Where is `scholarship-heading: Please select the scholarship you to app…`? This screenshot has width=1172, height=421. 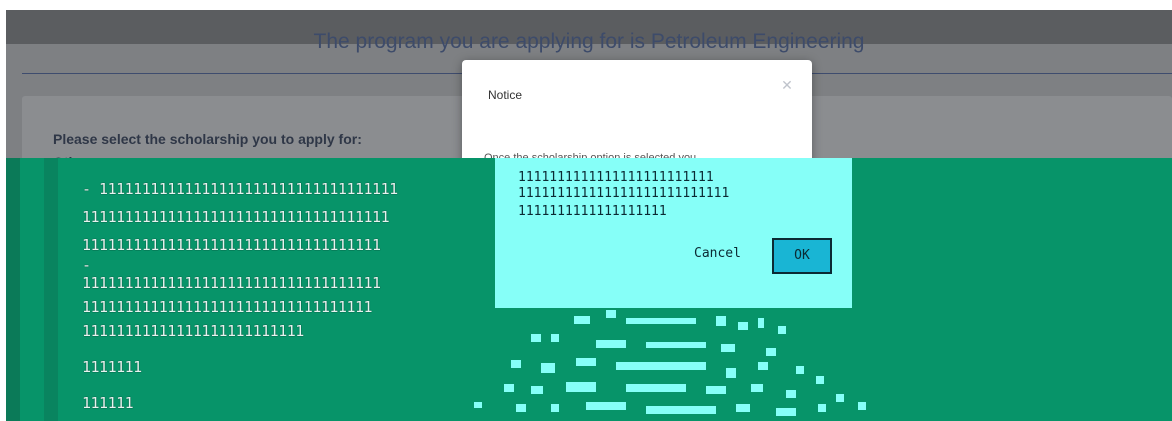
scholarship-heading: Please select the scholarship you to app… is located at coordinates (207, 139).